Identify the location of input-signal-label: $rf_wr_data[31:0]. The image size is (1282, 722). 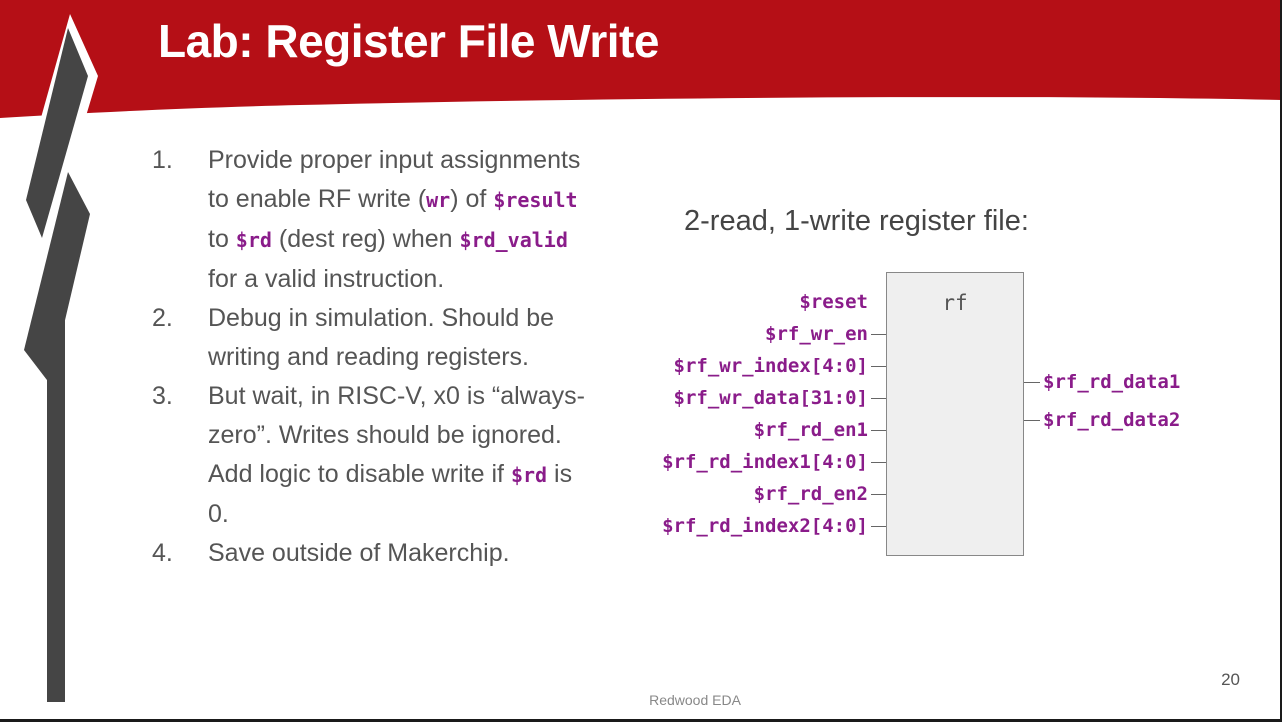
(770, 398).